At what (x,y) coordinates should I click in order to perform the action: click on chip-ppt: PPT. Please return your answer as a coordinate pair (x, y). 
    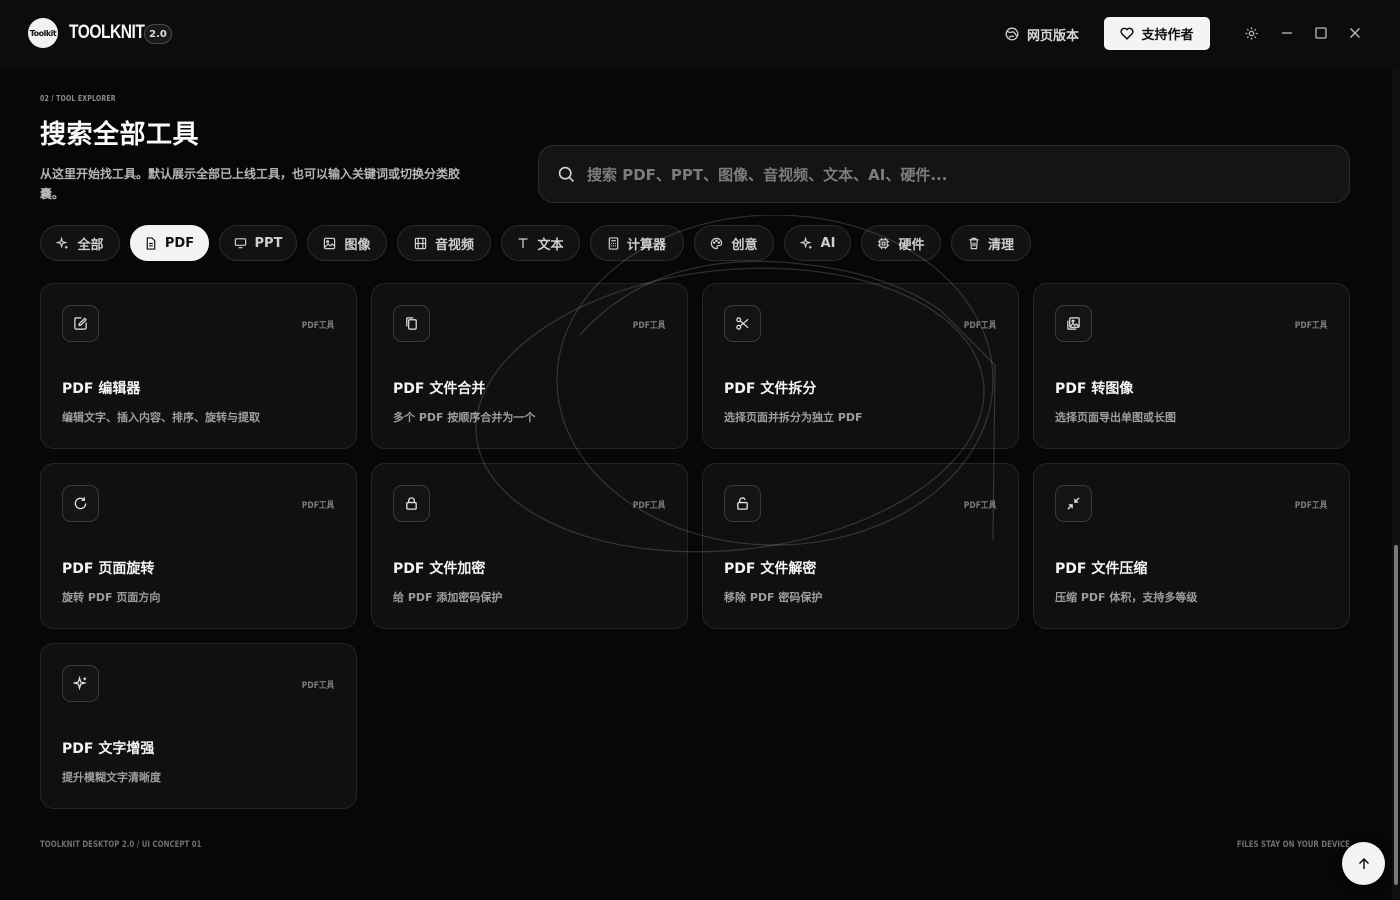
    Looking at the image, I should click on (258, 243).